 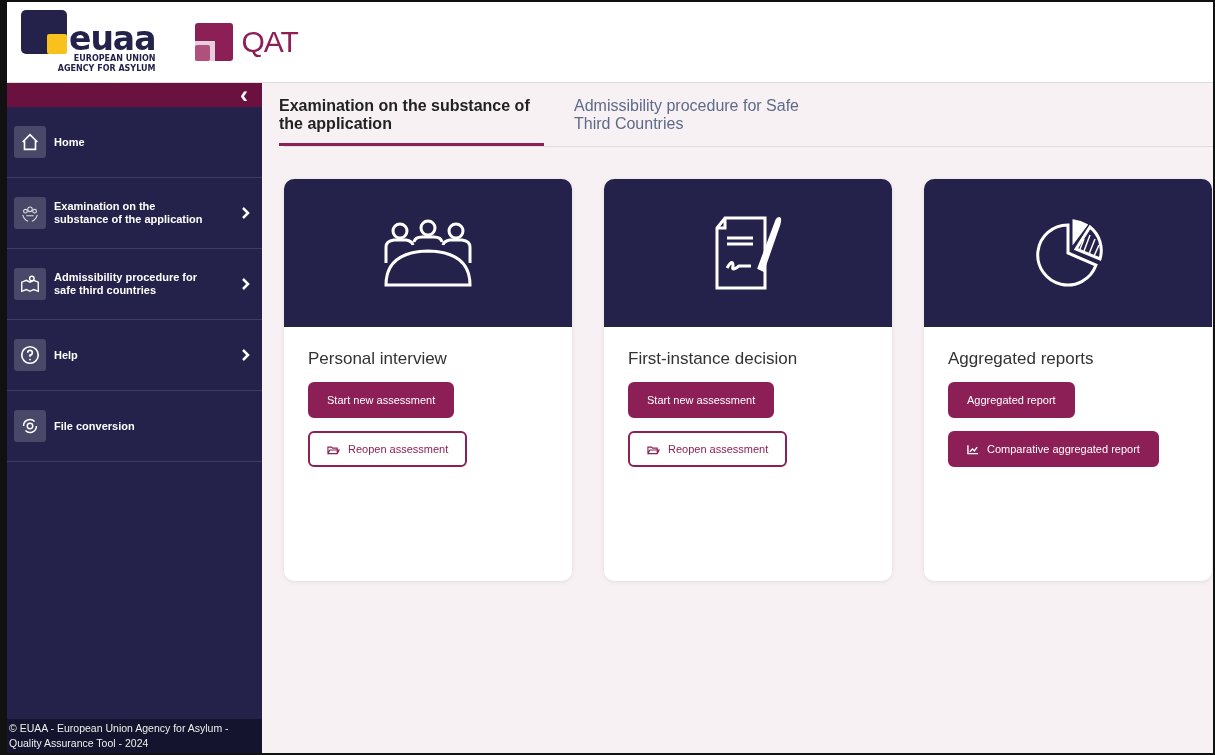 What do you see at coordinates (134, 355) in the screenshot?
I see `sidebar-item: Help` at bounding box center [134, 355].